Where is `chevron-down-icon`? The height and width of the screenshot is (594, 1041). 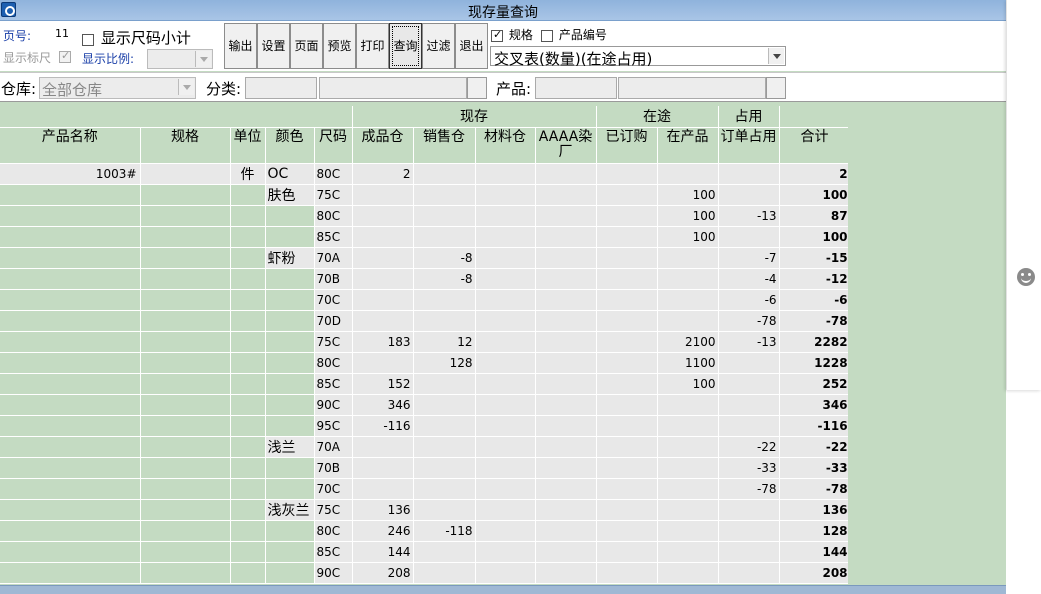 chevron-down-icon is located at coordinates (203, 59).